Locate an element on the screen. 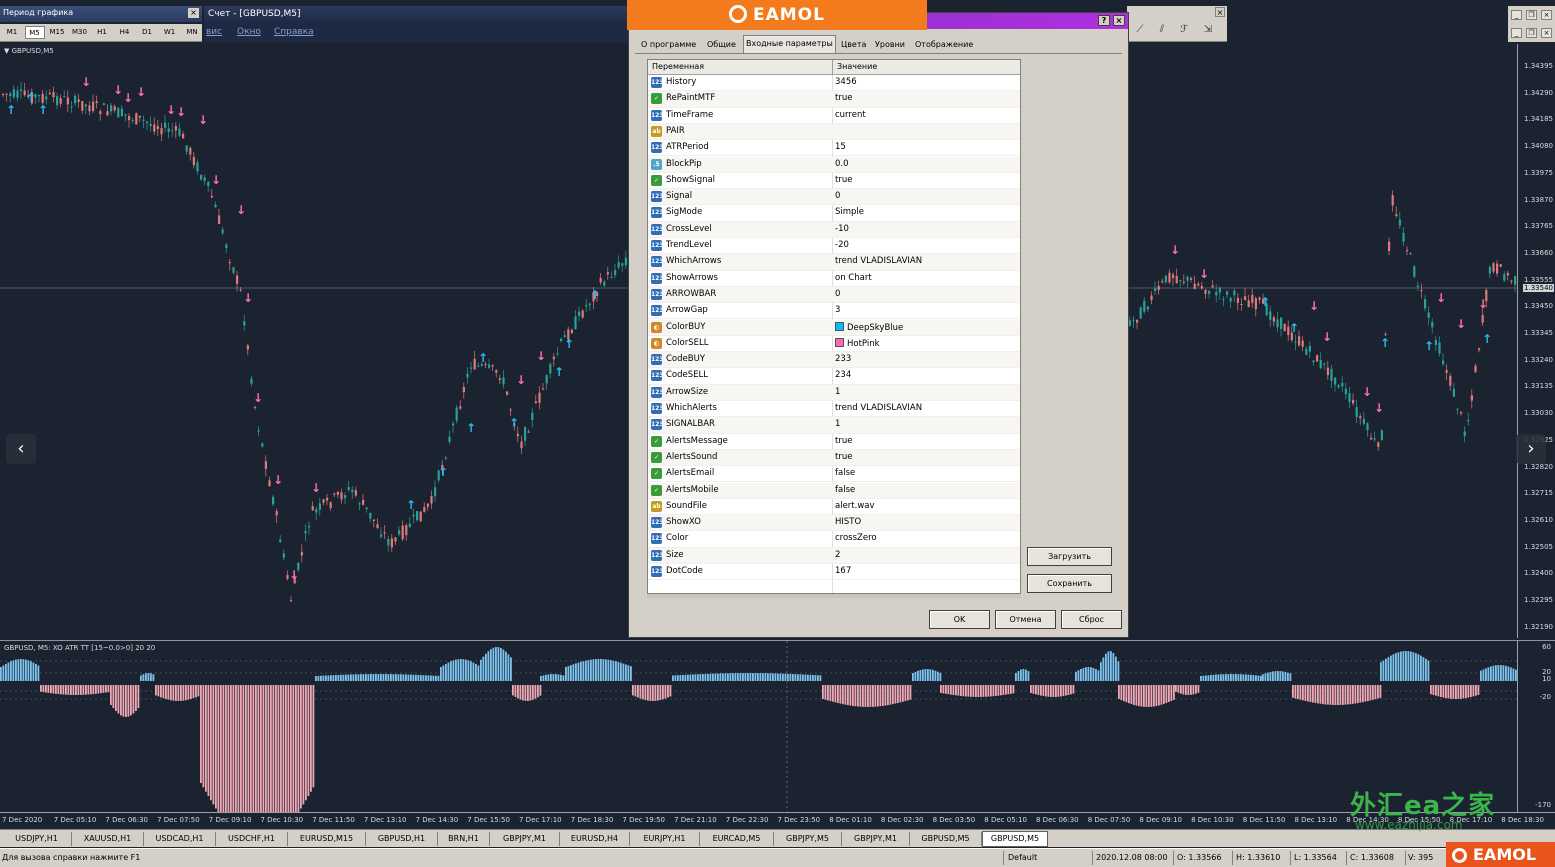 Image resolution: width=1555 pixels, height=867 pixels. chart-tab: USDCAD,H1 is located at coordinates (180, 839).